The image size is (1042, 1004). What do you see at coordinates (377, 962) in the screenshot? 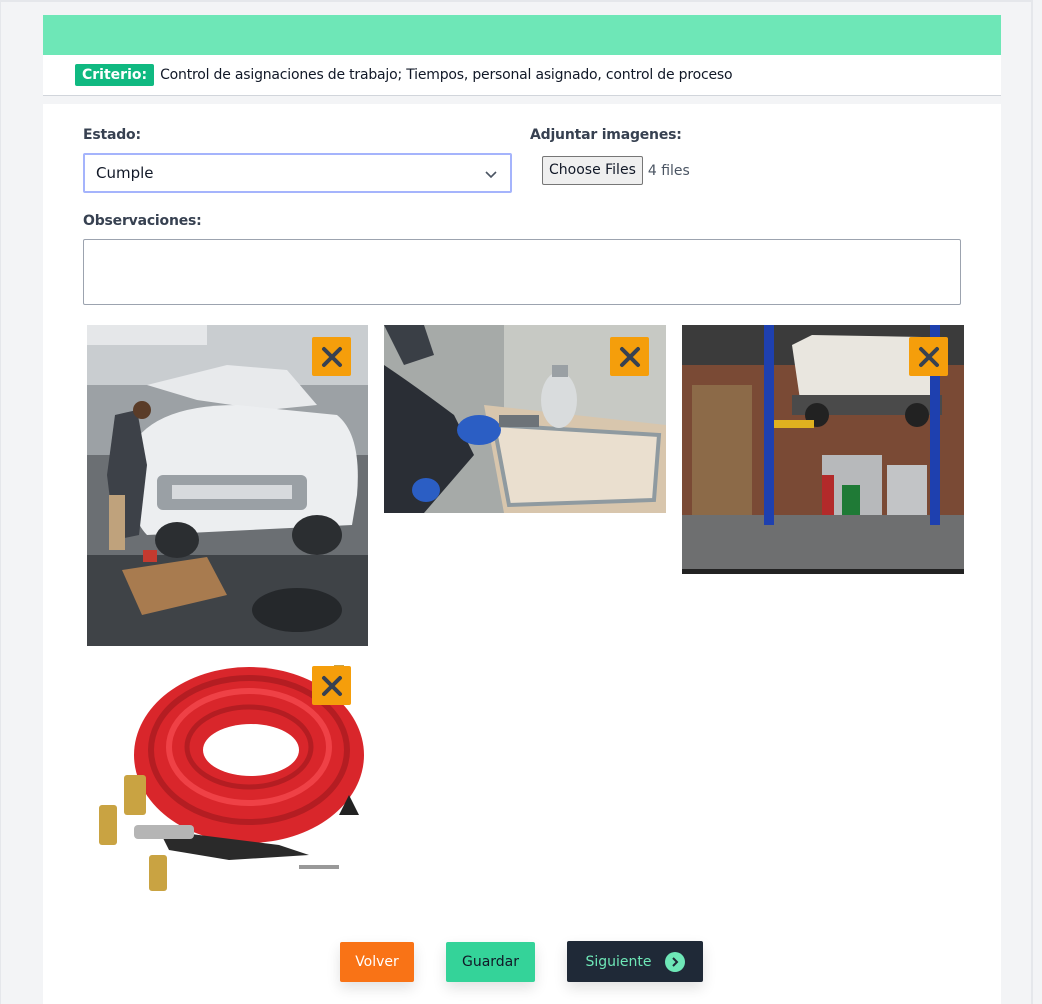
I see `volver-button: Volver` at bounding box center [377, 962].